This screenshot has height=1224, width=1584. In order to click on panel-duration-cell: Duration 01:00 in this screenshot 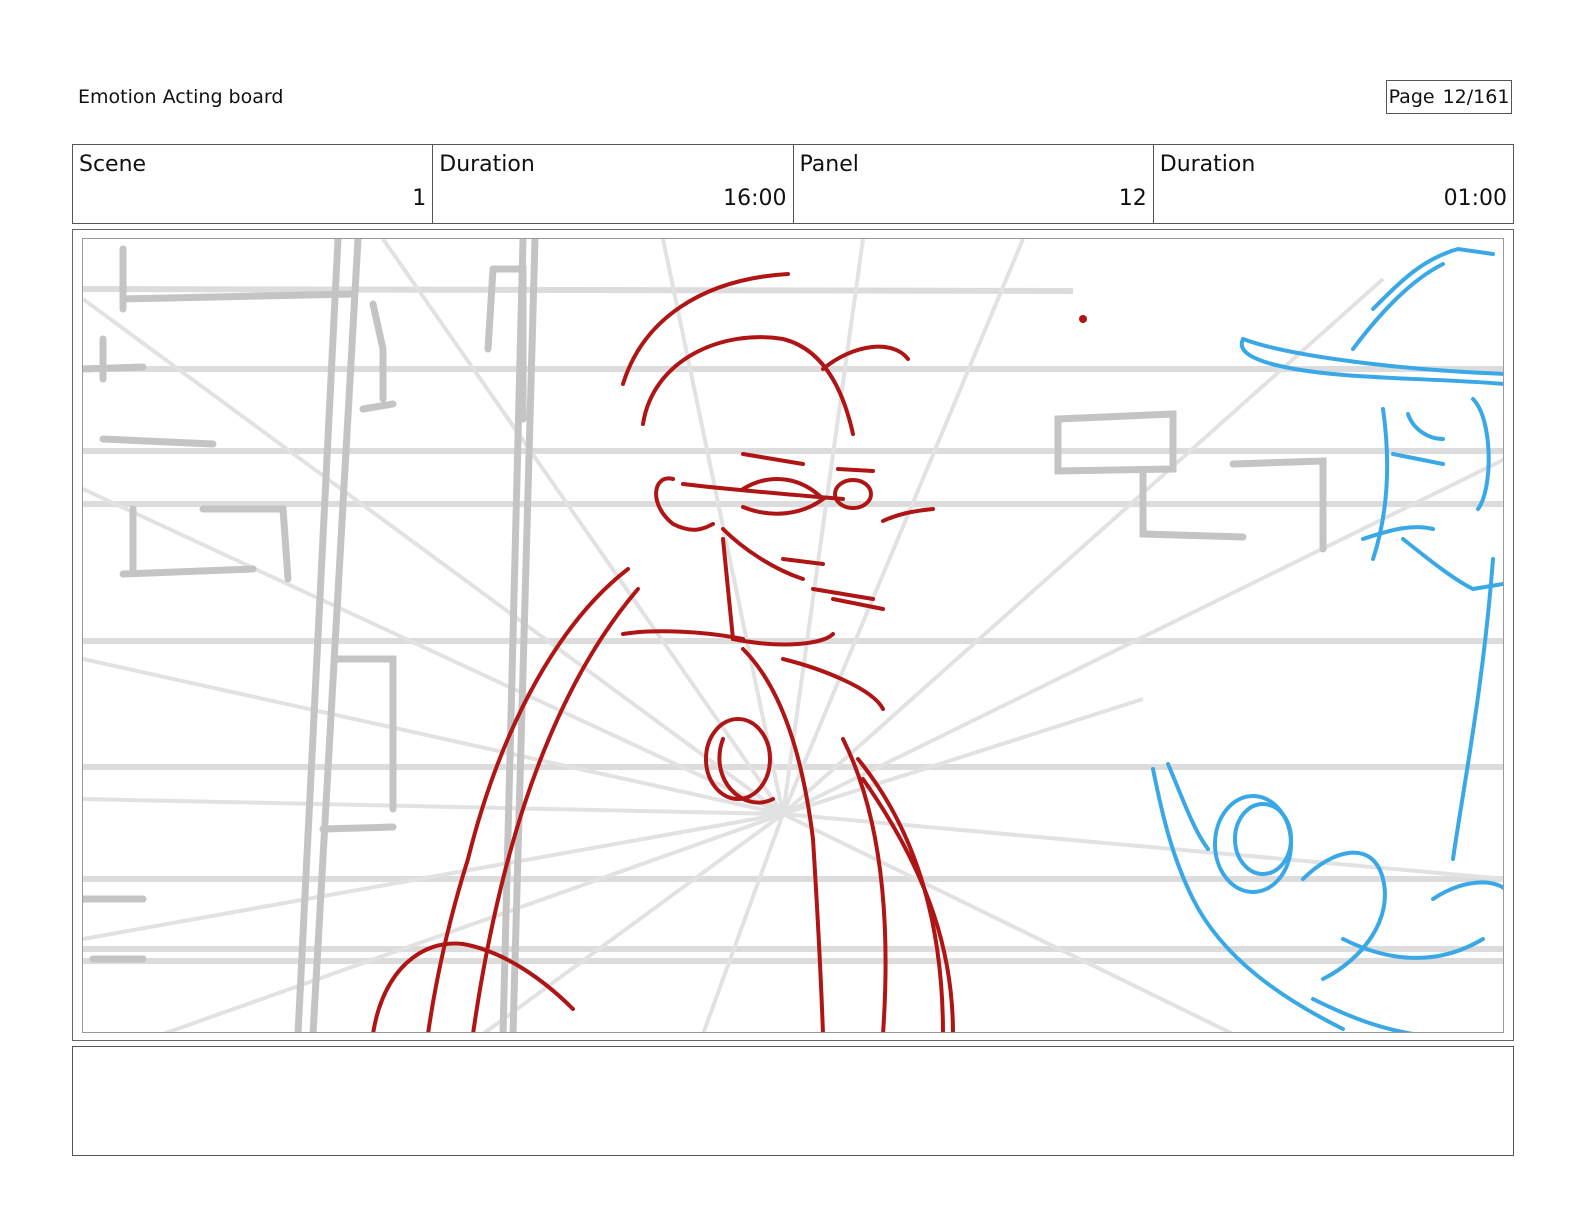, I will do `click(1333, 184)`.